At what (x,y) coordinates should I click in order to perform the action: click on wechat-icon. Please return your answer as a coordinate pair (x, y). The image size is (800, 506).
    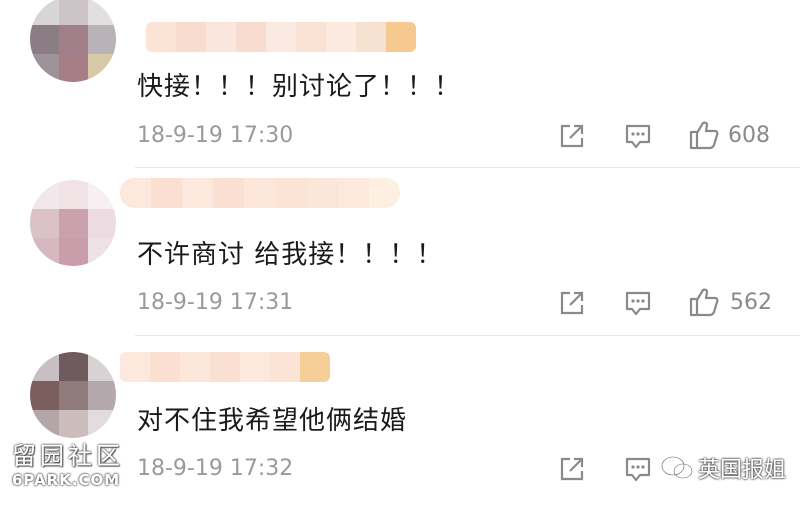
    Looking at the image, I should click on (677, 467).